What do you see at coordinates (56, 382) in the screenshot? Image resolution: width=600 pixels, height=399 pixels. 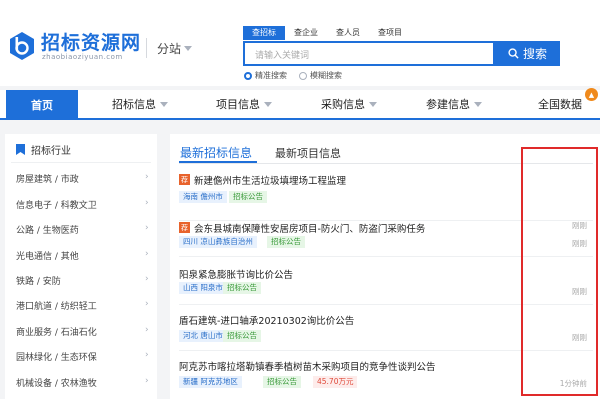 I see `sidebar-item-category: 机械设备 / 农林渔牧` at bounding box center [56, 382].